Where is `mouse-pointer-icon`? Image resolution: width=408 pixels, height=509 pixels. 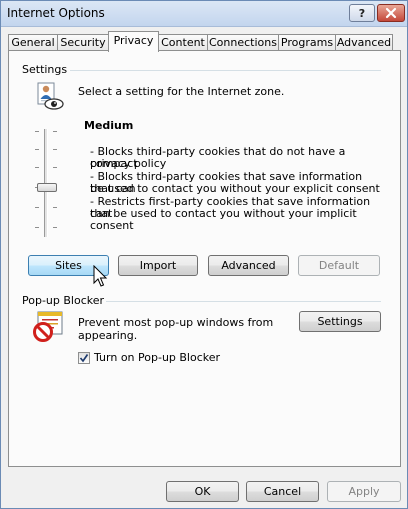
mouse-pointer-icon is located at coordinates (101, 276).